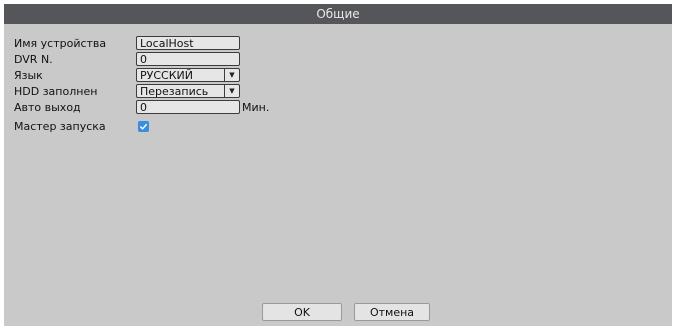 This screenshot has width=676, height=330. What do you see at coordinates (56, 91) in the screenshot?
I see `hdd-full-label: HDD заполнен` at bounding box center [56, 91].